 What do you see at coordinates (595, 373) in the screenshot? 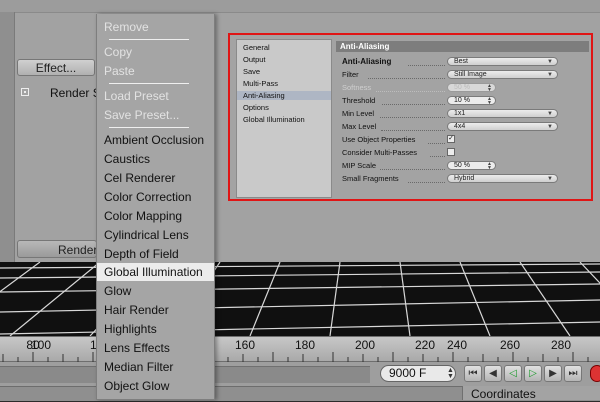
I see `record-icon` at bounding box center [595, 373].